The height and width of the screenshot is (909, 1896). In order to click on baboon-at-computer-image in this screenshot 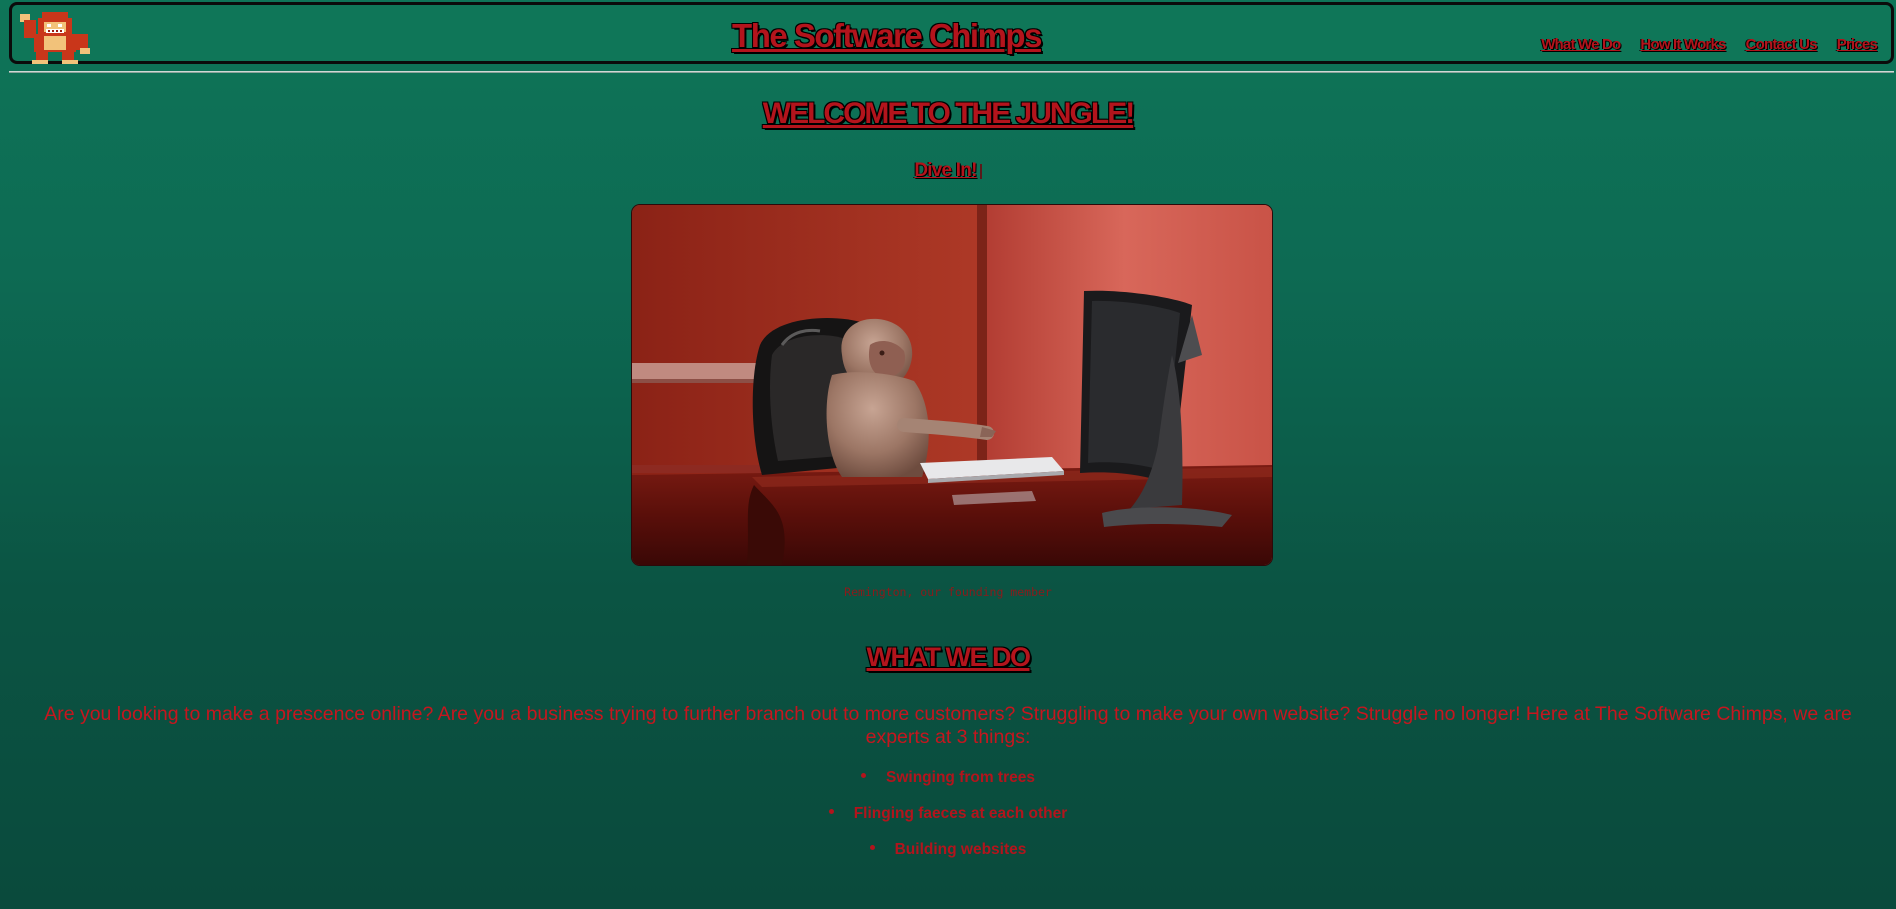, I will do `click(952, 385)`.